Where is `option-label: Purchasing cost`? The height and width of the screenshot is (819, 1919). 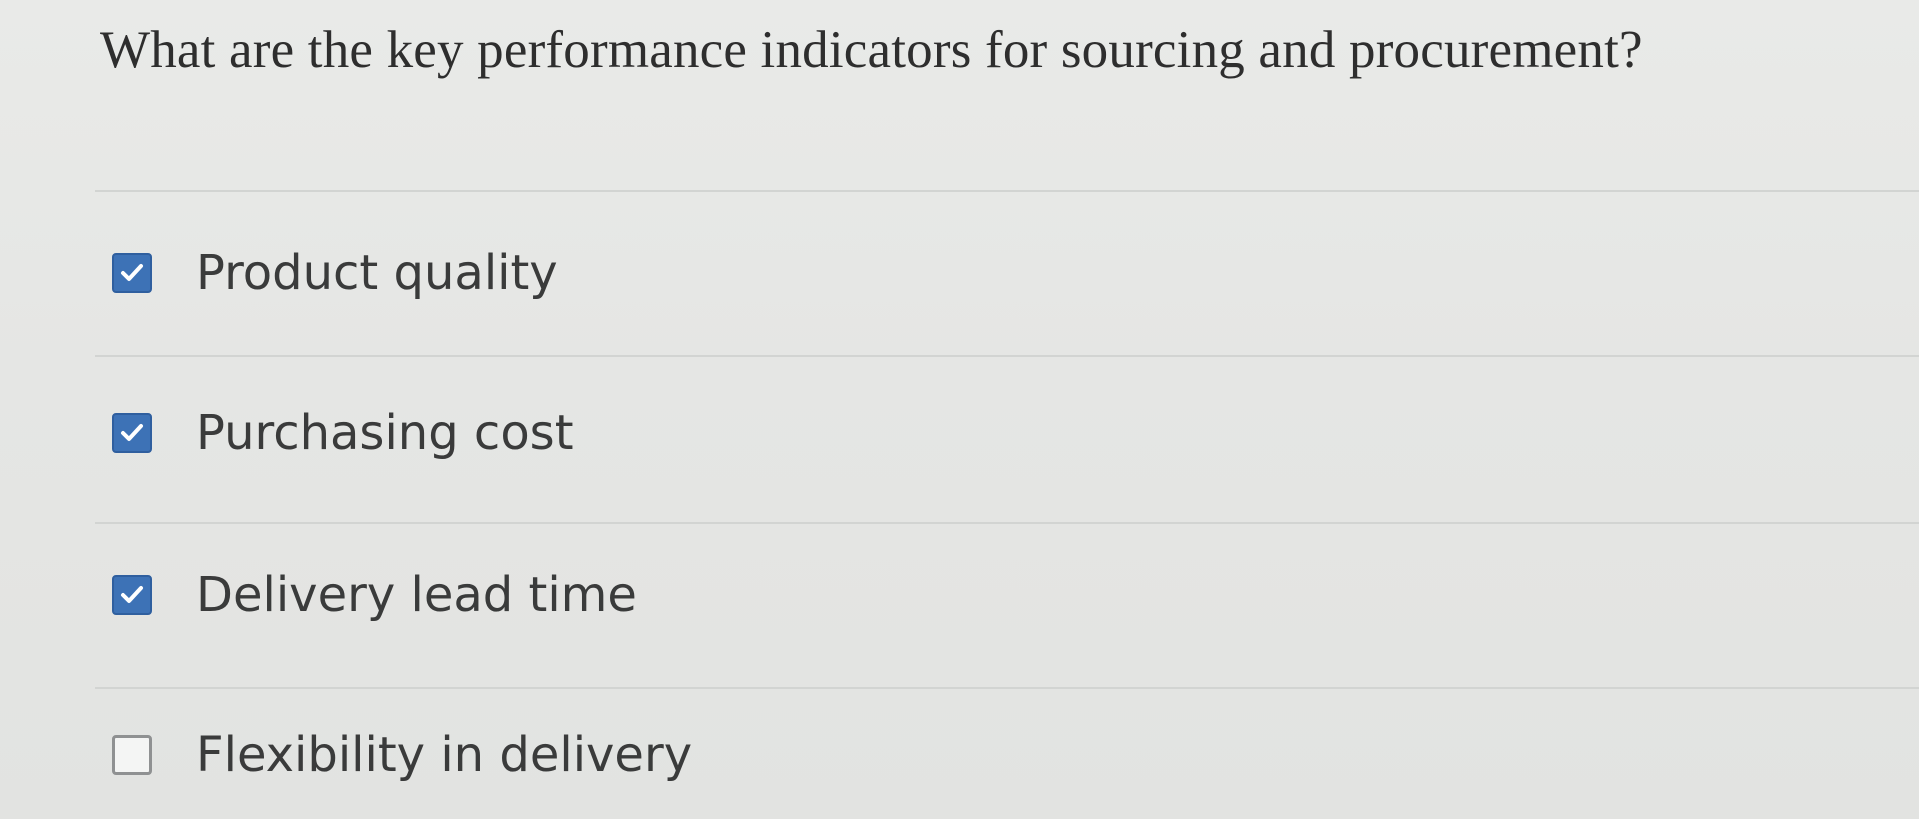
option-label: Purchasing cost is located at coordinates (385, 433).